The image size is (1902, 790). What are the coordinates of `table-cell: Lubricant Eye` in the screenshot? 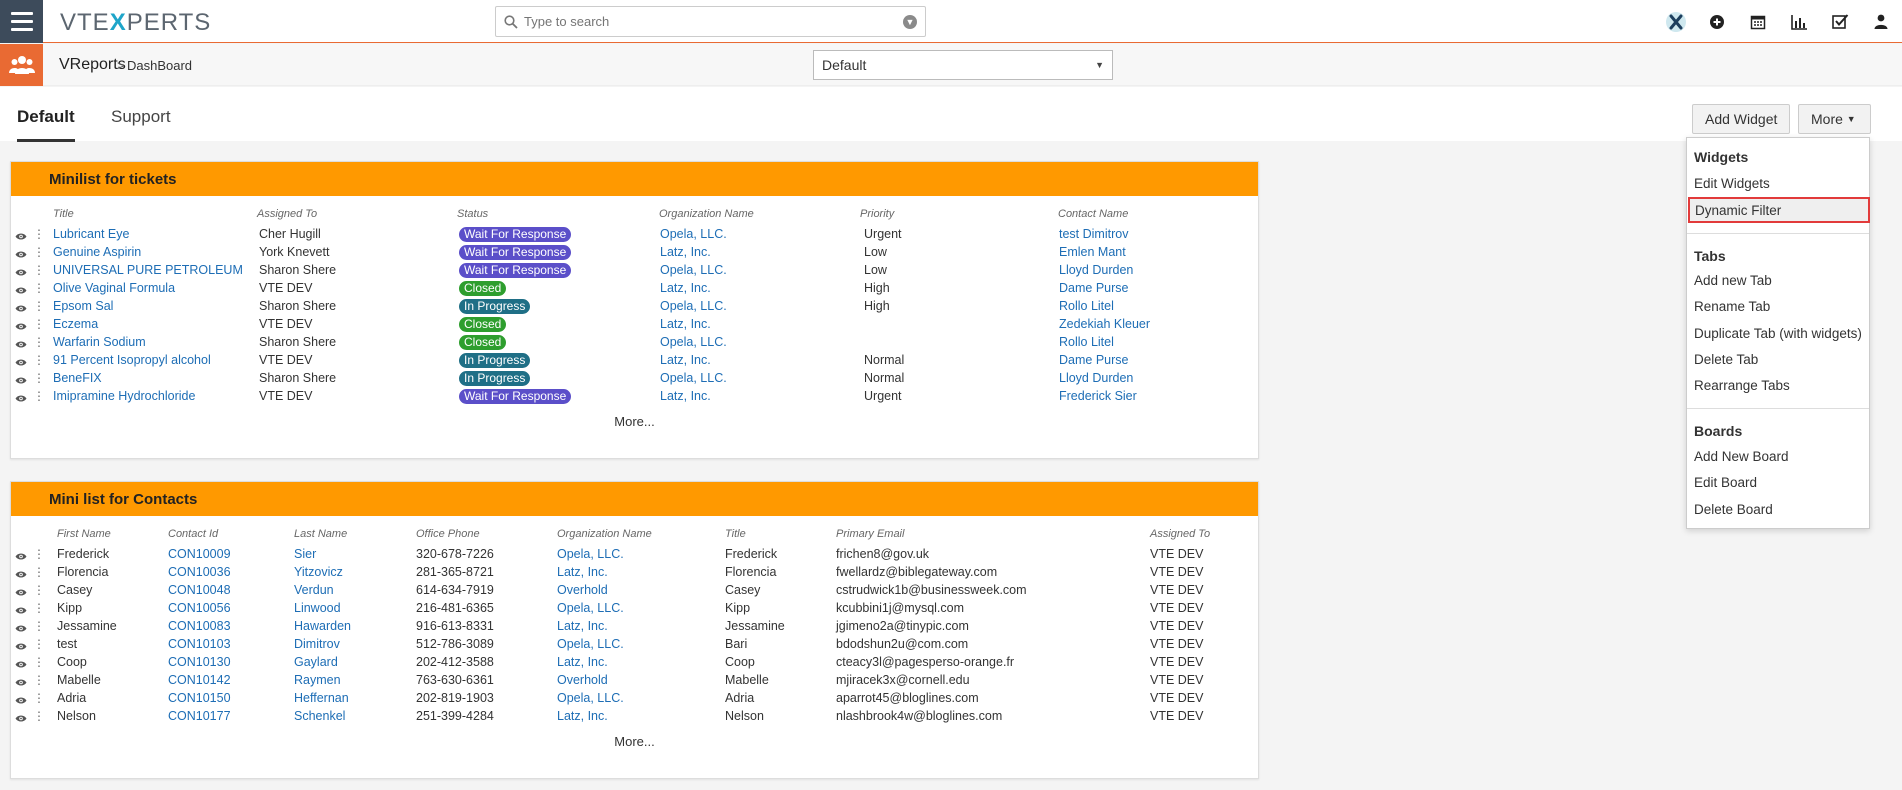 It's located at (91, 234).